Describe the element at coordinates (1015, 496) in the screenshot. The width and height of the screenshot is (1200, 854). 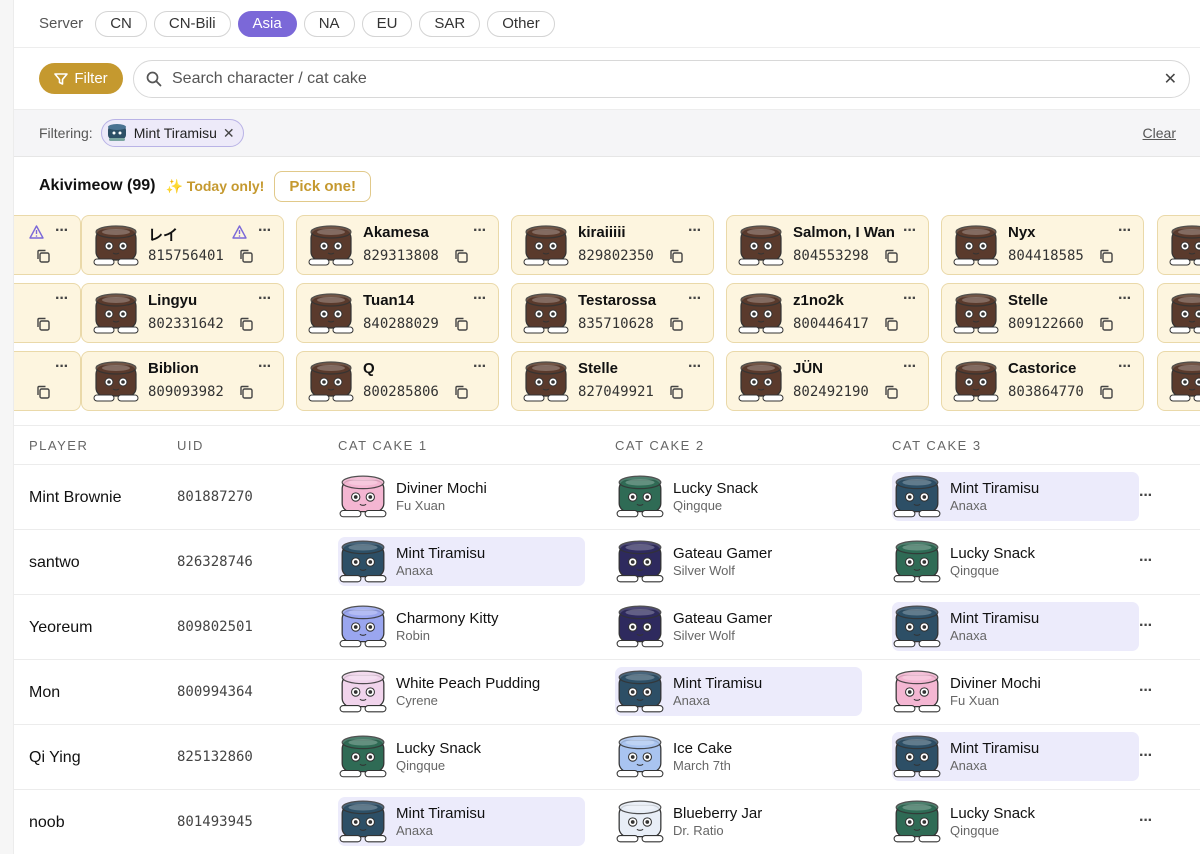
I see `cat-cake-cell: Mint Tiramisu Anaxa` at that location.